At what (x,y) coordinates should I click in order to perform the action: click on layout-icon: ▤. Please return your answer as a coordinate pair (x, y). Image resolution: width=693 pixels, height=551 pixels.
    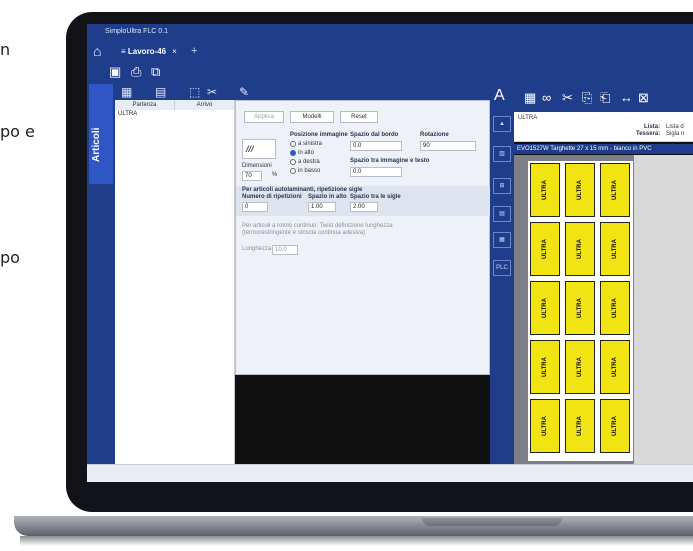
    Looking at the image, I should click on (502, 214).